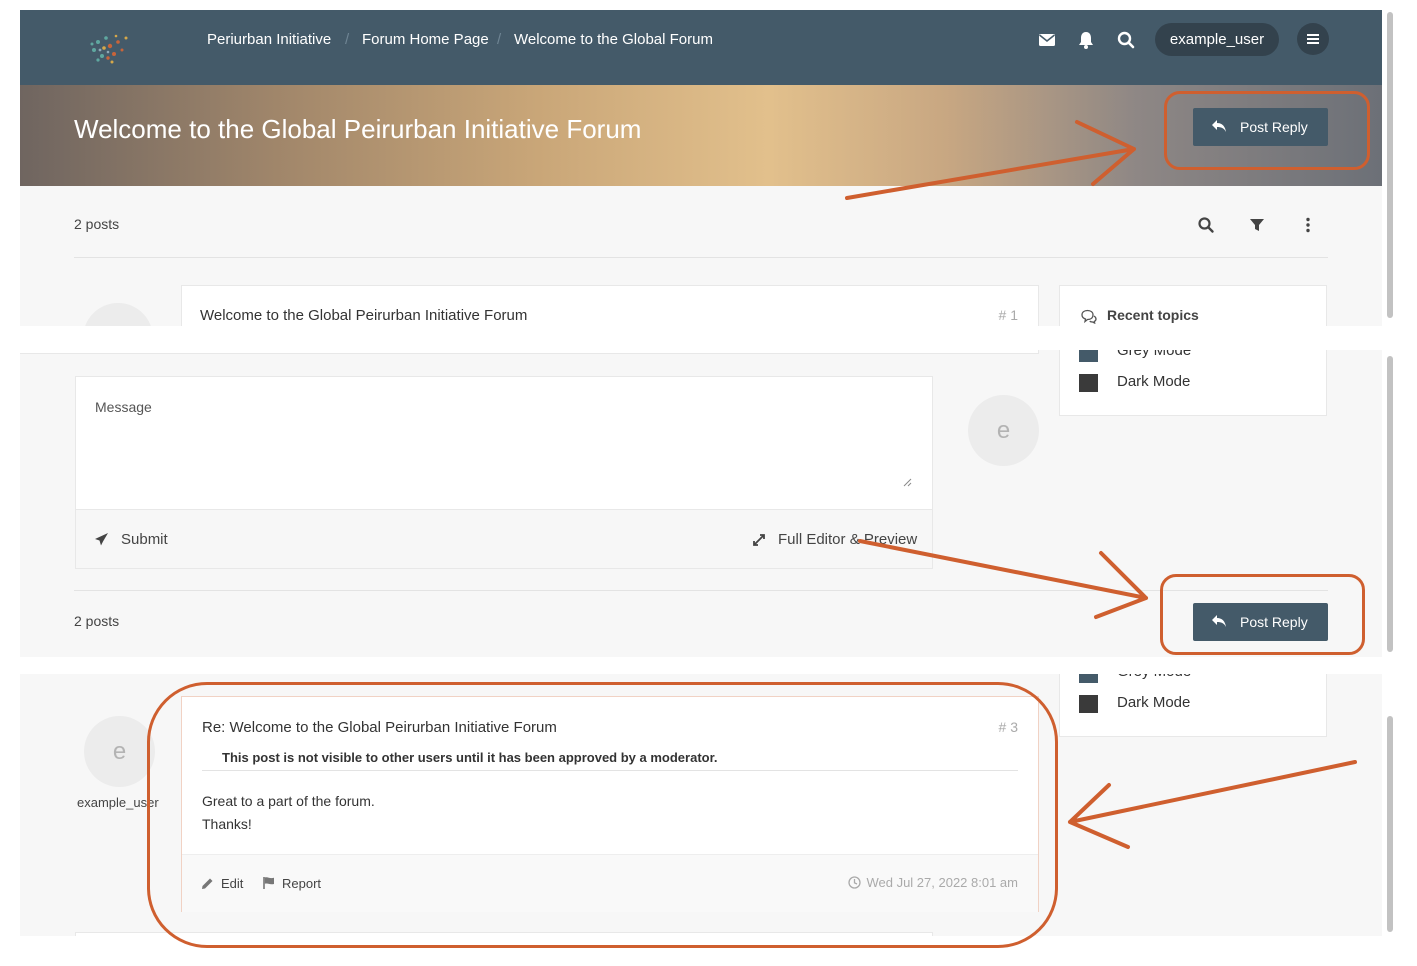  Describe the element at coordinates (97, 621) in the screenshot. I see `post-count-bottom: 2 posts` at that location.